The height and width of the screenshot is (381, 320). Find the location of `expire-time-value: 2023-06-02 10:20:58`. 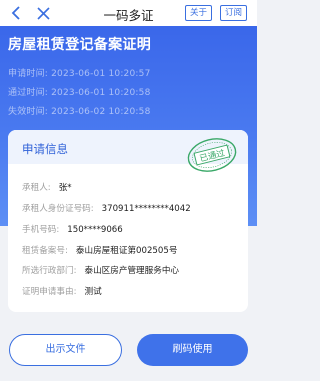

expire-time-value: 2023-06-02 10:20:58 is located at coordinates (101, 112).